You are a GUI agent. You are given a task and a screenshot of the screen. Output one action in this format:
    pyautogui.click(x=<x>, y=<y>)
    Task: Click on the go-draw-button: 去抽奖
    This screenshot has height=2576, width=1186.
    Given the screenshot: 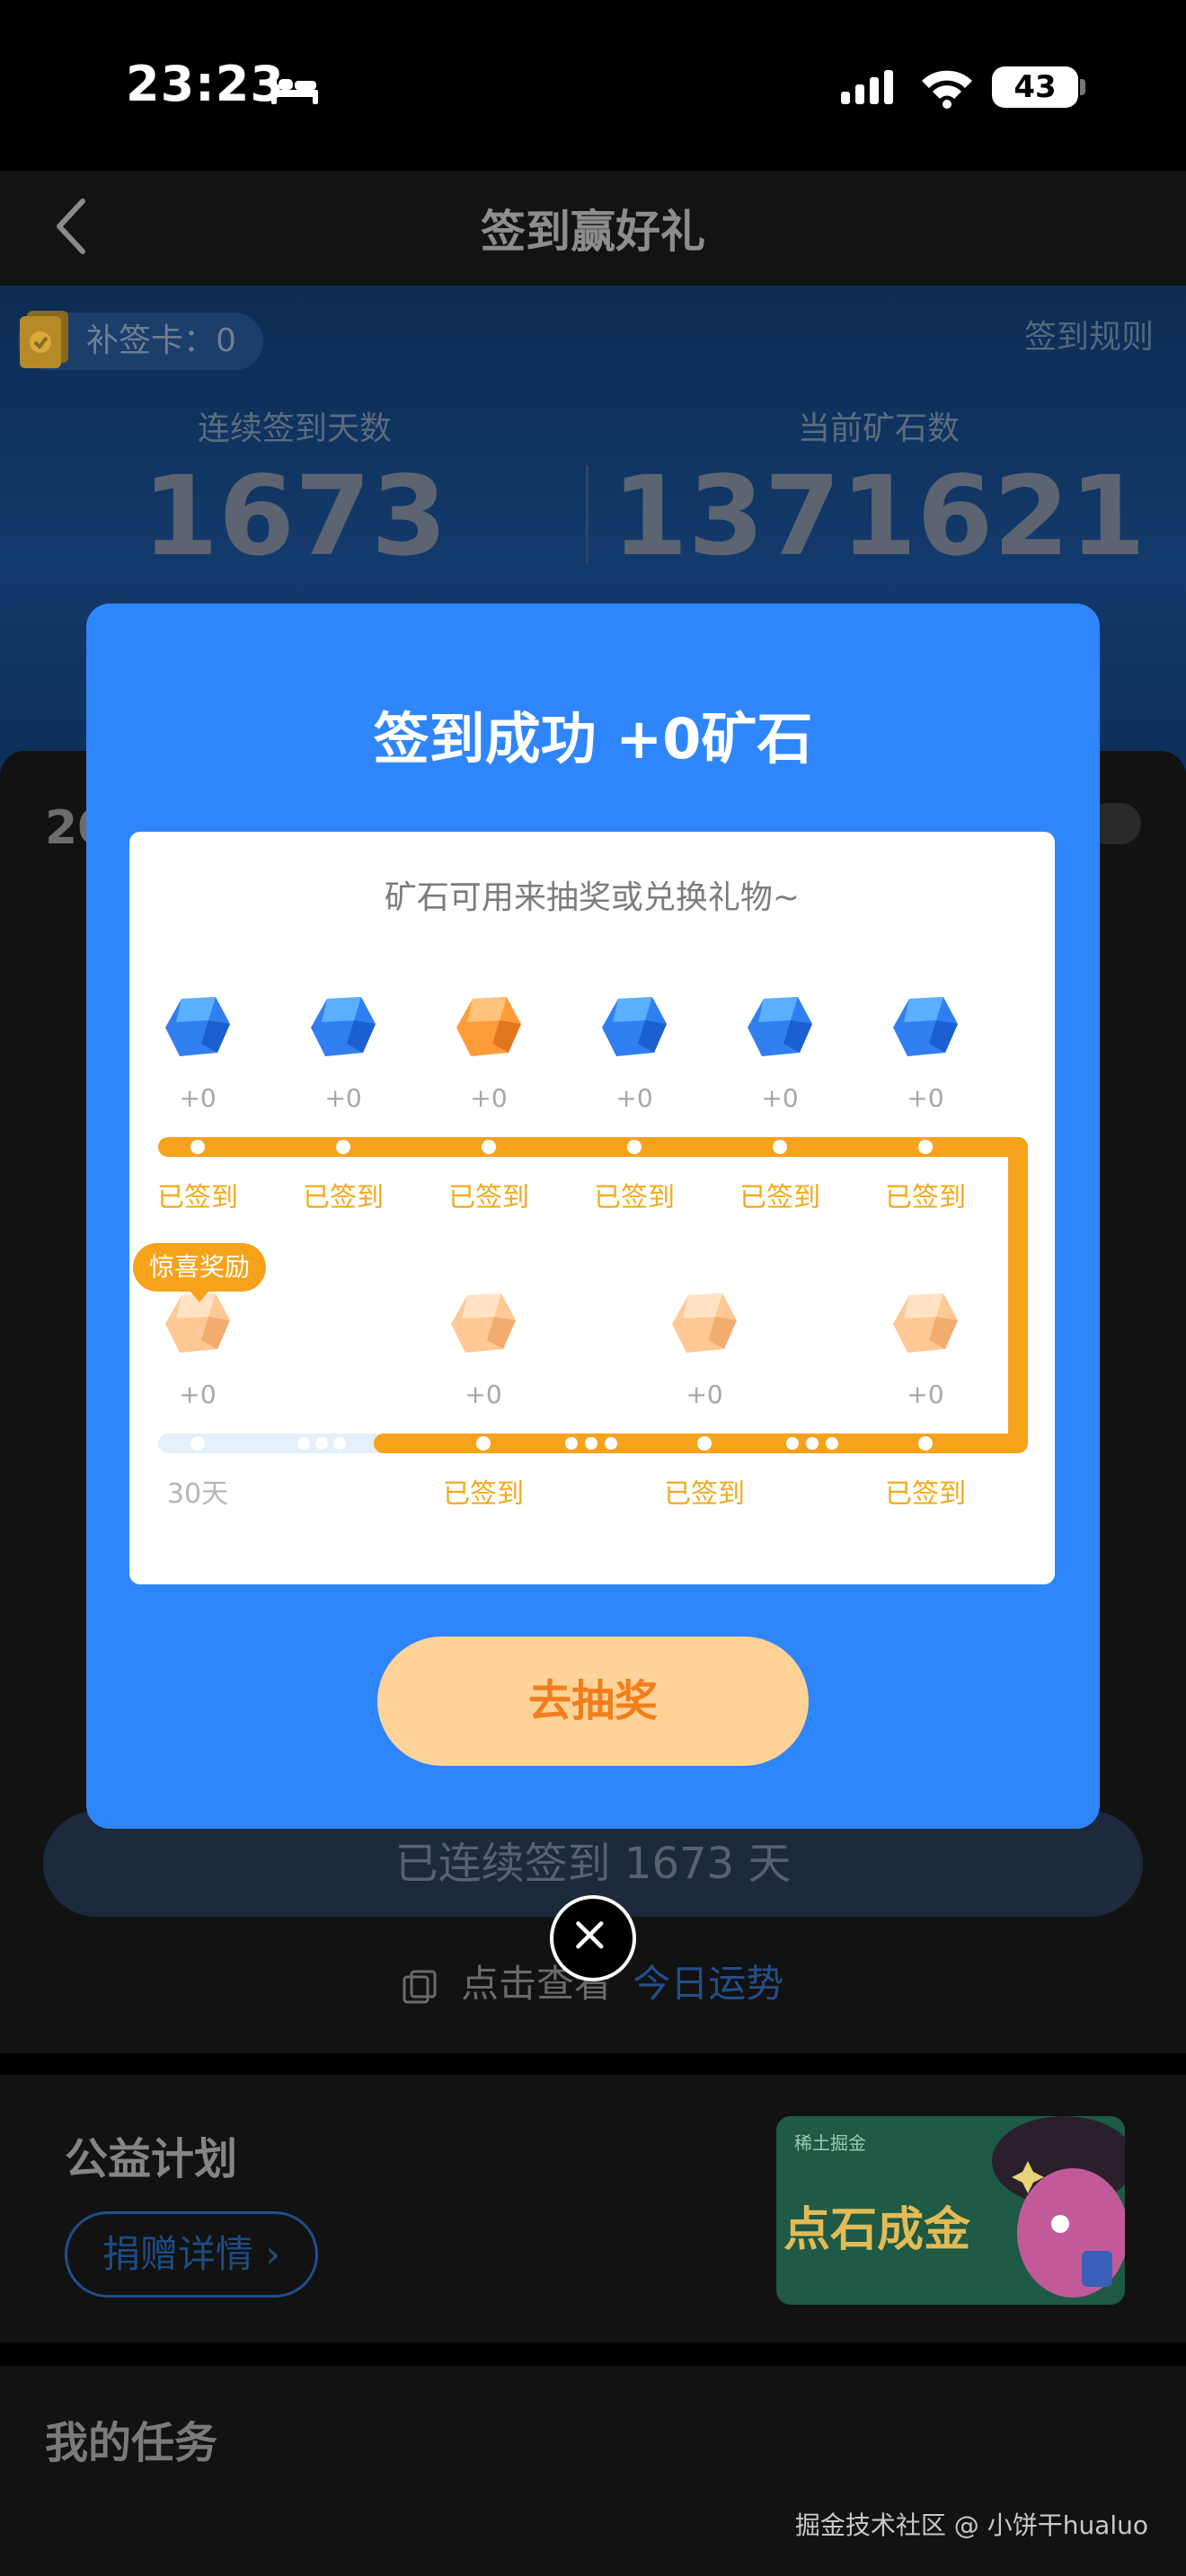 What is the action you would take?
    pyautogui.click(x=593, y=1701)
    